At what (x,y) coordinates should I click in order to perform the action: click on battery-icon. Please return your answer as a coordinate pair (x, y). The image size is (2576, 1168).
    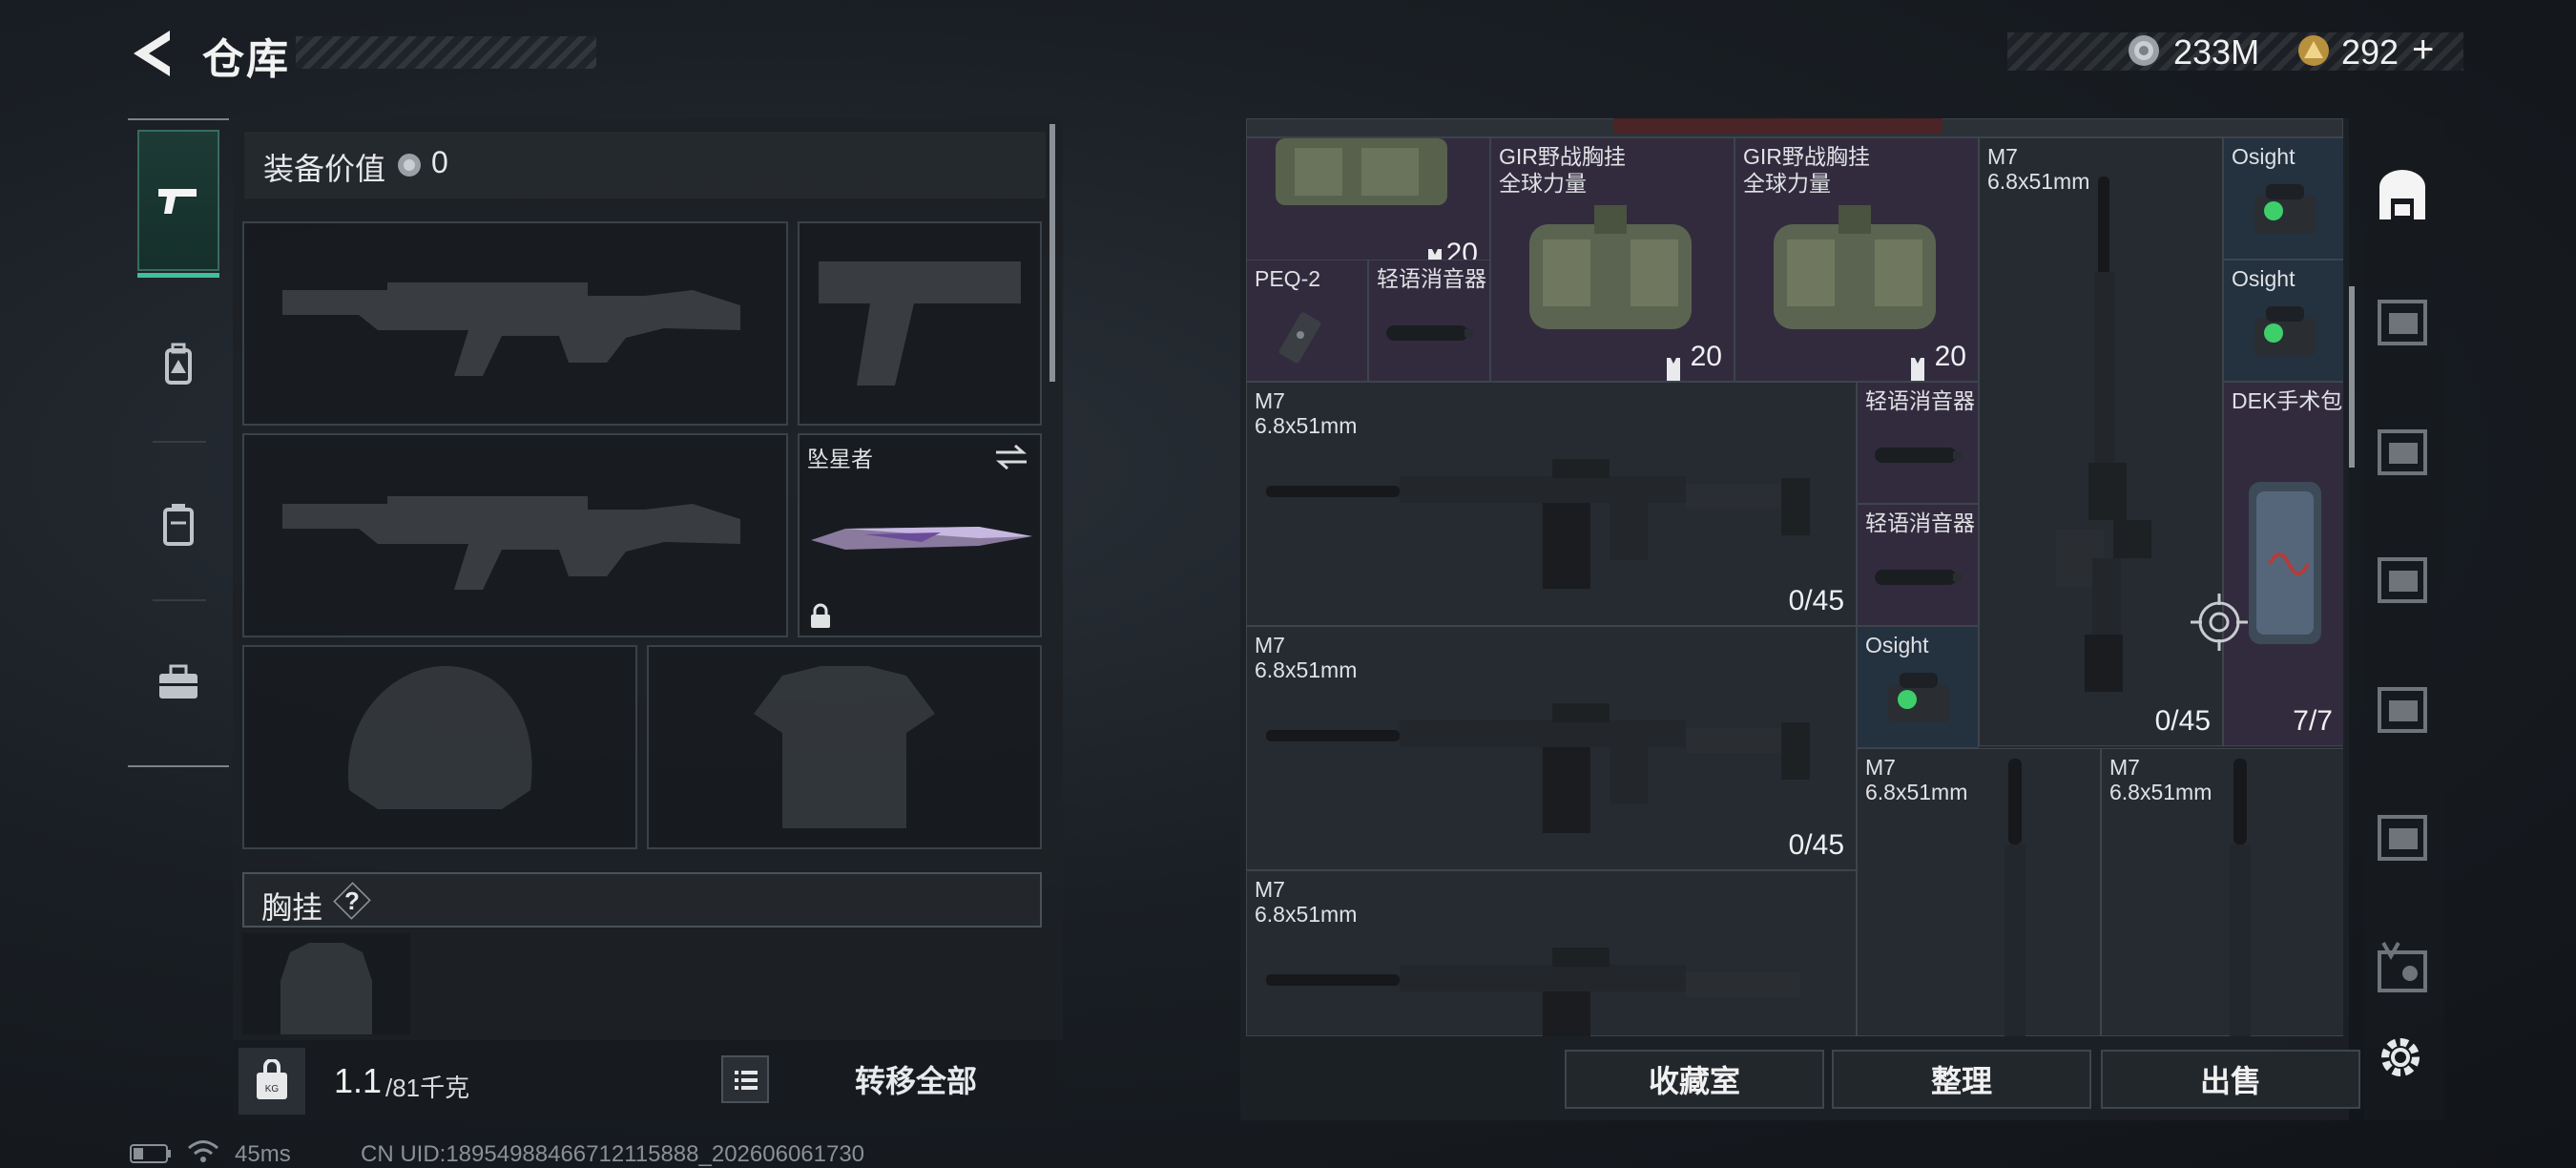
    Looking at the image, I should click on (150, 1153).